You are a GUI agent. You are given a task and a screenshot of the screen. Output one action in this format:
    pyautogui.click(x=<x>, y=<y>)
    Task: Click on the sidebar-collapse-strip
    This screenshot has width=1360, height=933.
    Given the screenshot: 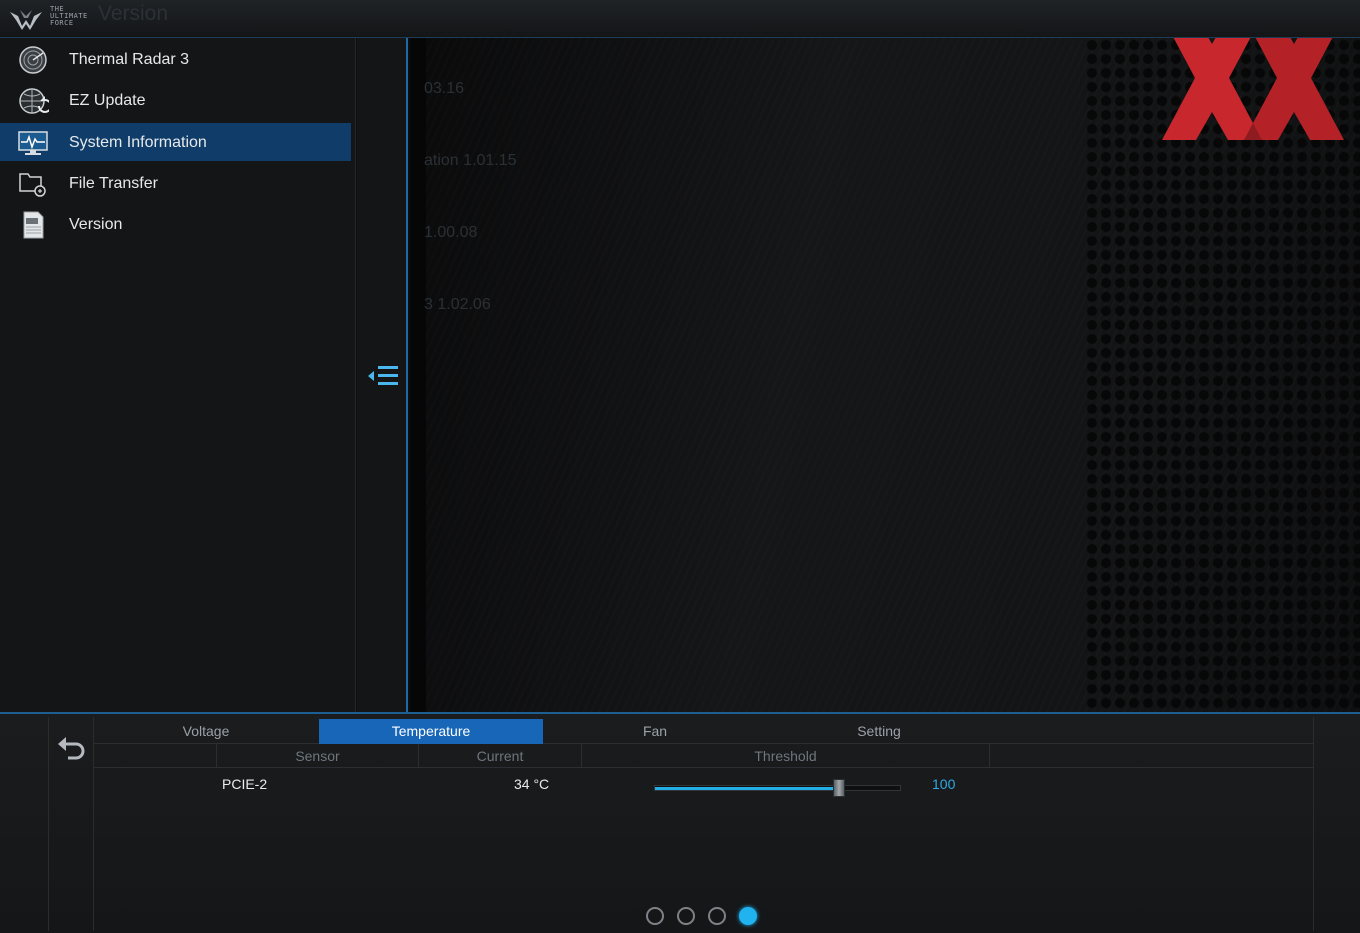 What is the action you would take?
    pyautogui.click(x=382, y=375)
    